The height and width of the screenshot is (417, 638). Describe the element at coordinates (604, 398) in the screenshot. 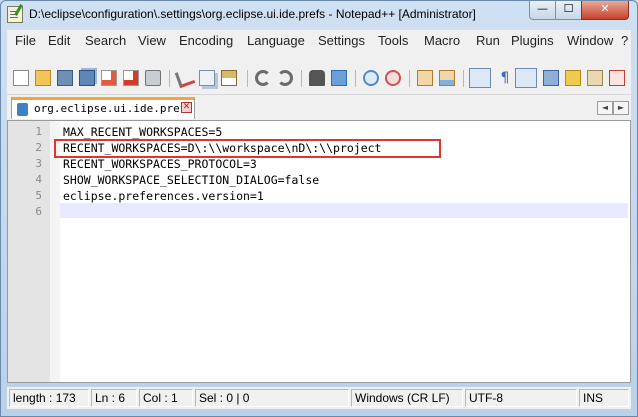

I see `status-insert-mode: INS` at that location.